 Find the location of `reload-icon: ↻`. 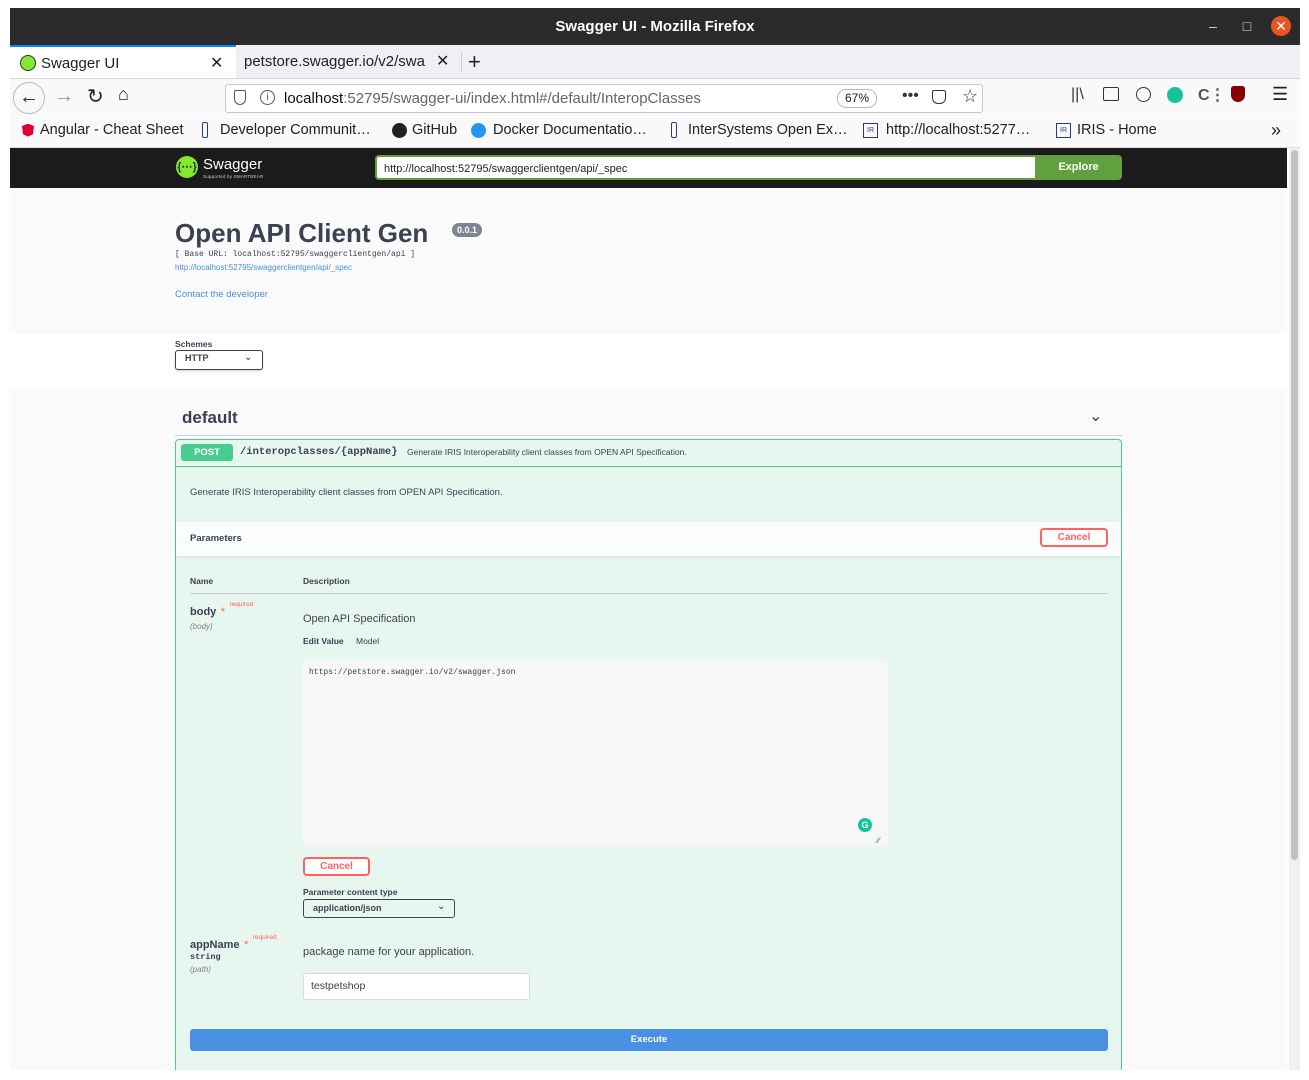

reload-icon: ↻ is located at coordinates (95, 96).